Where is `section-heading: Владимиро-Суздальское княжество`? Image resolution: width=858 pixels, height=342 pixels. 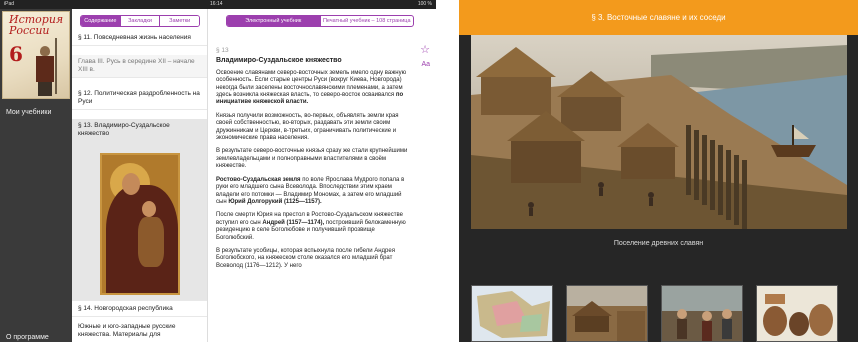 section-heading: Владимиро-Суздальское княжество is located at coordinates (279, 61).